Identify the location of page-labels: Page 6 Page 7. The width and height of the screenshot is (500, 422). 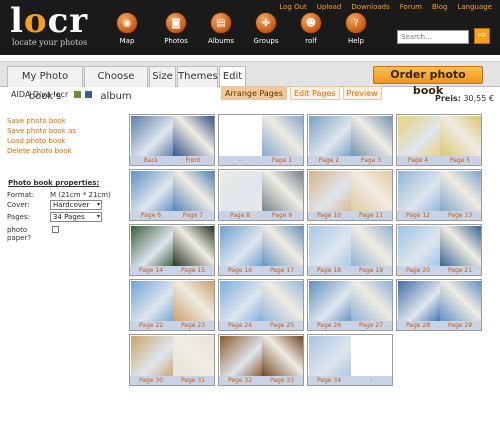
(172, 215).